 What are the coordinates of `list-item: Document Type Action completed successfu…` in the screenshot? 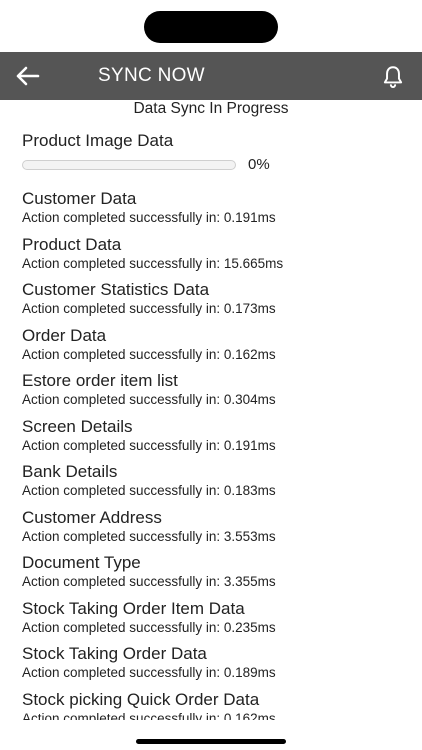 It's located at (217, 575).